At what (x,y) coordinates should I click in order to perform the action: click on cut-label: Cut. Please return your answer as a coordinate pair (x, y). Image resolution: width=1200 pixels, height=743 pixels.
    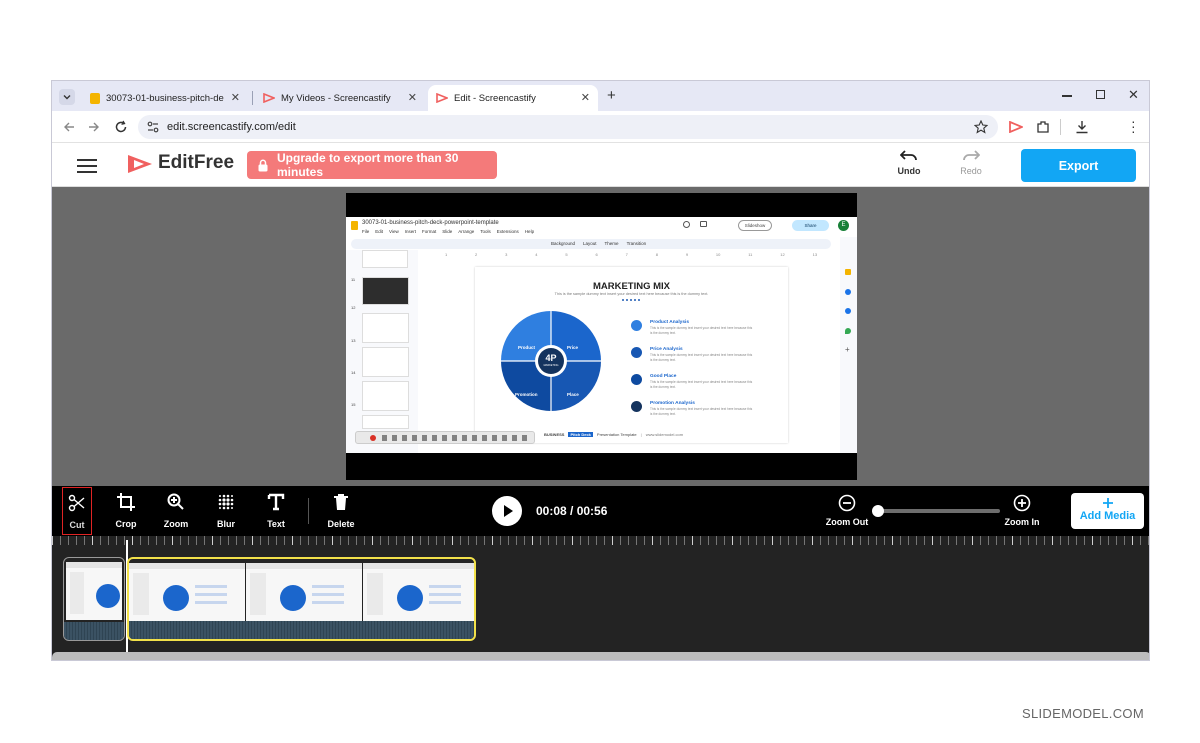
    Looking at the image, I should click on (77, 525).